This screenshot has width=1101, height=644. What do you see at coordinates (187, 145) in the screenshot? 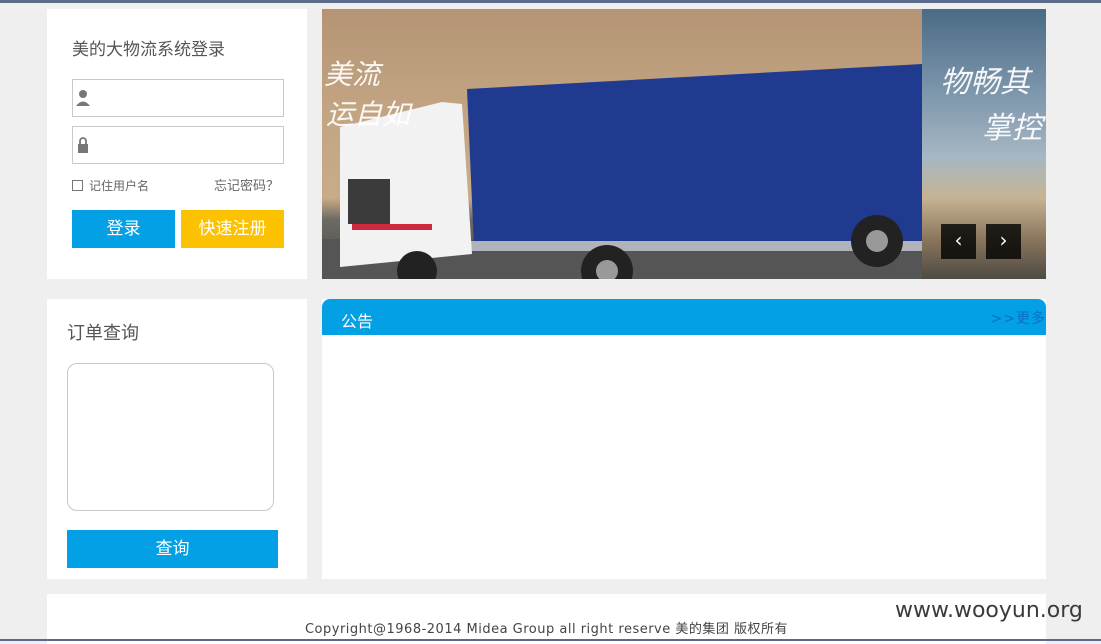
I see `password-input` at bounding box center [187, 145].